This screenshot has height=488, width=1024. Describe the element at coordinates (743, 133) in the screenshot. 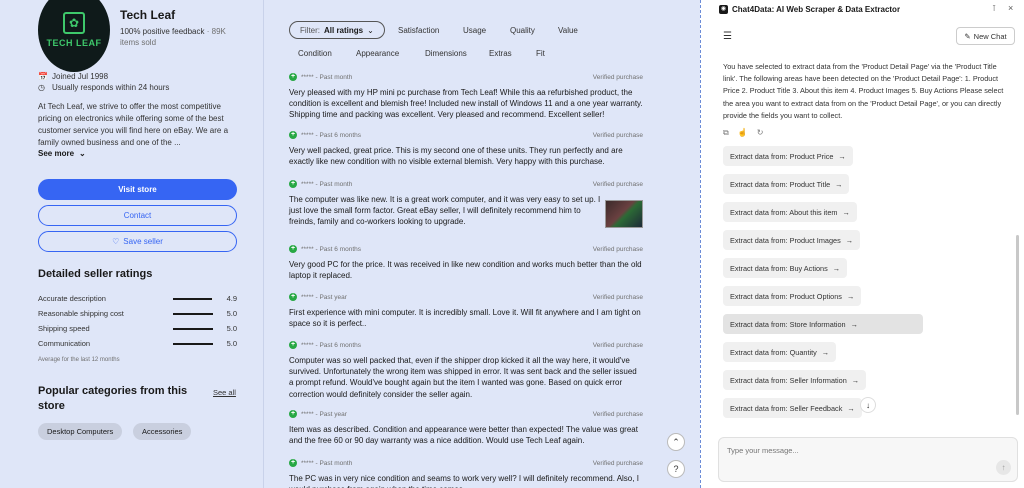

I see `thumbs-up-icon: ☝` at that location.